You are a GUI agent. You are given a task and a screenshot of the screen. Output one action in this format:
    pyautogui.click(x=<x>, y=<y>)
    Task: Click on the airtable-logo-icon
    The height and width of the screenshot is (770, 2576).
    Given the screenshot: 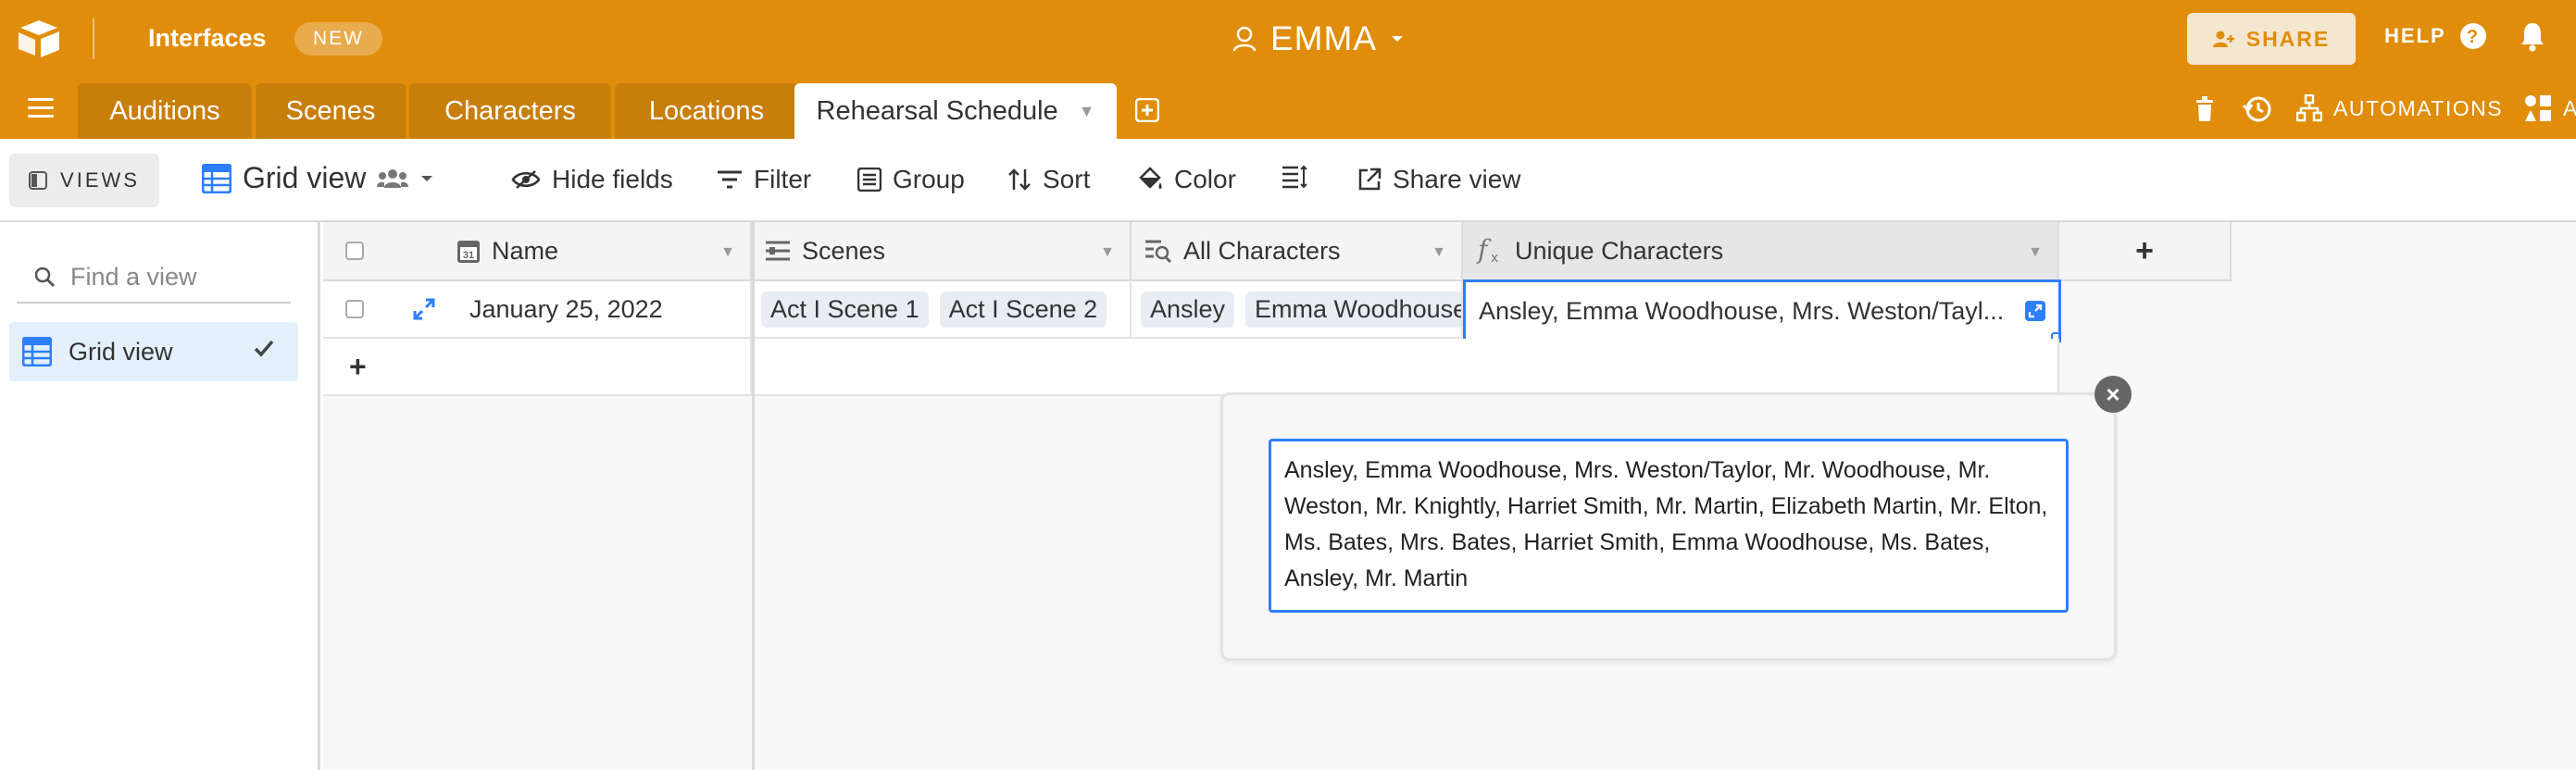 What is the action you would take?
    pyautogui.click(x=39, y=38)
    